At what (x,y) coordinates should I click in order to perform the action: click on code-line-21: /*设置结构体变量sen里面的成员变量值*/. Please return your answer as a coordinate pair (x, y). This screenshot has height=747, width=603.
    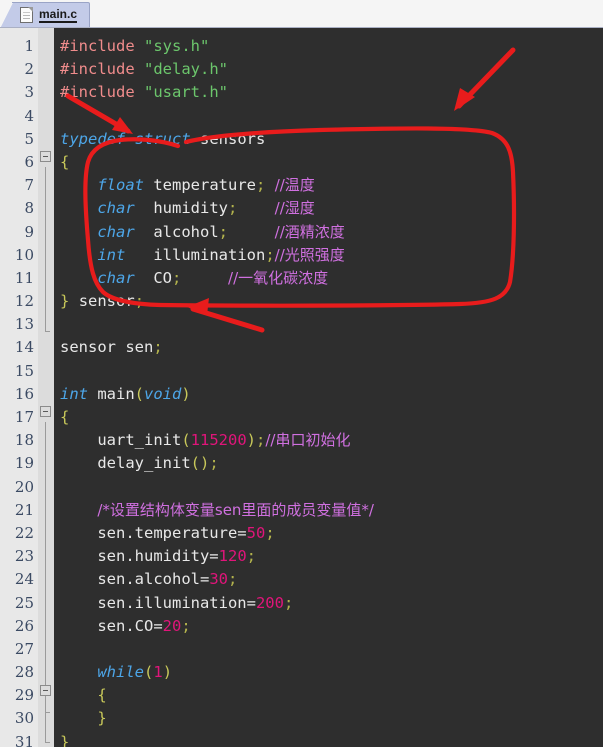
    Looking at the image, I should click on (331, 510).